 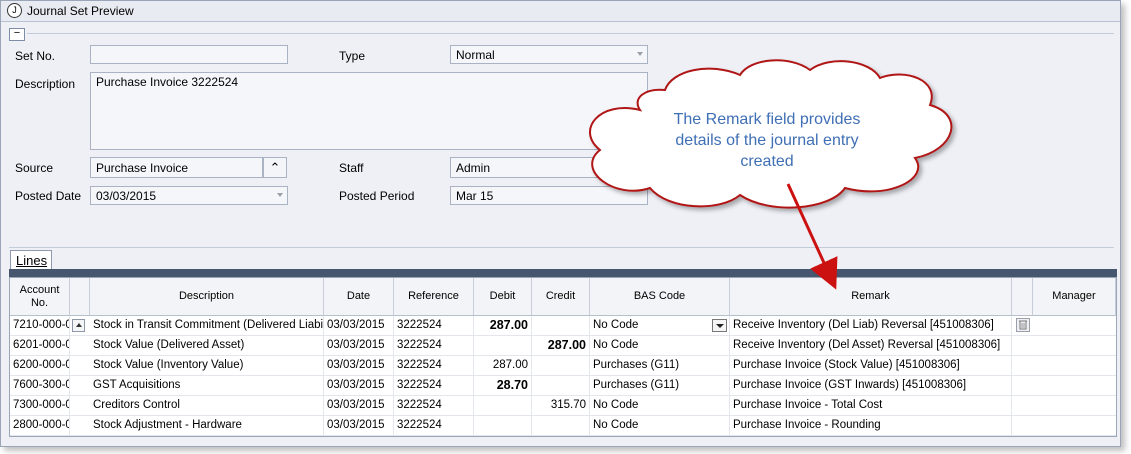 I want to click on col-remark: Remark, so click(x=871, y=297).